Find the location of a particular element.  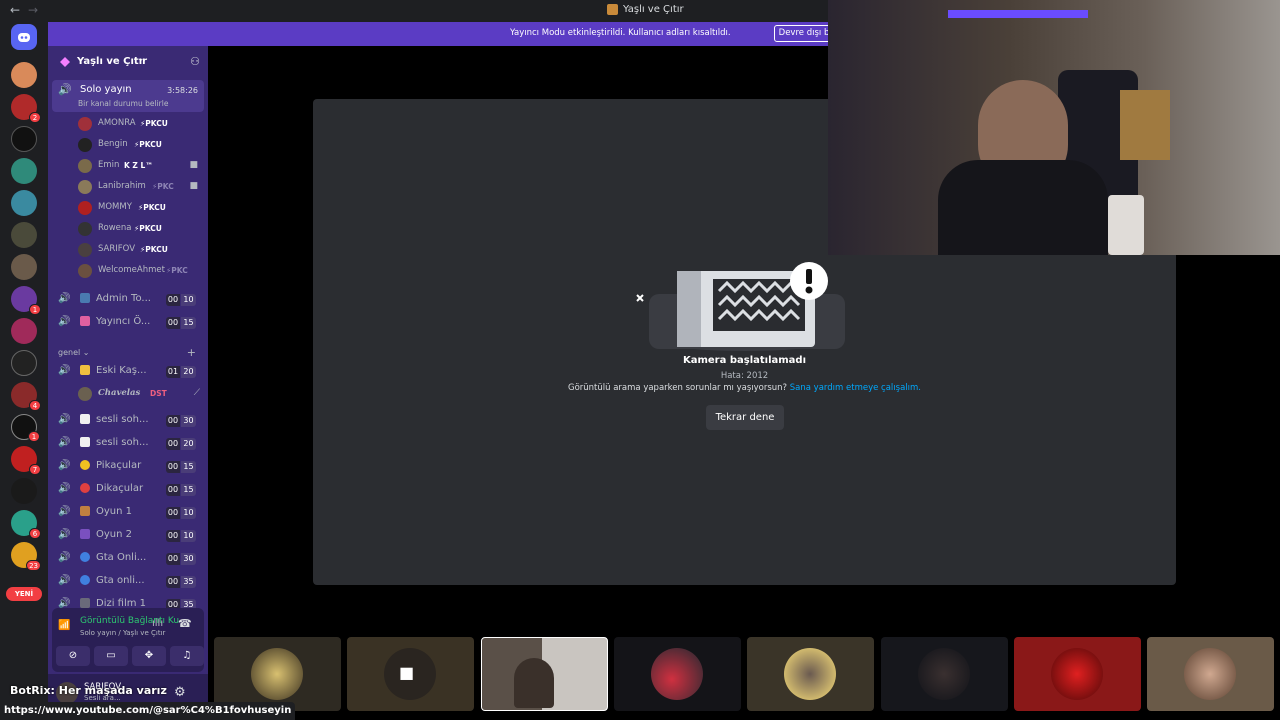

server-icon: 6 is located at coordinates (26, 524).